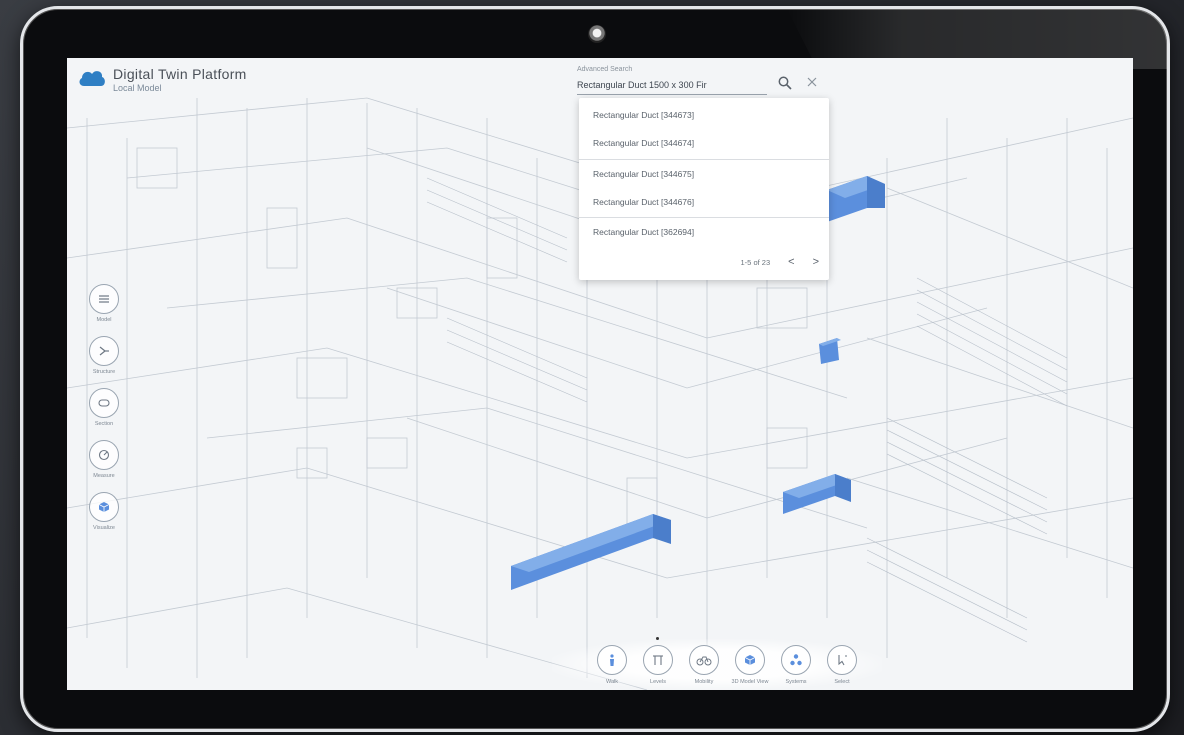  Describe the element at coordinates (104, 312) in the screenshot. I see `tool-model-button: Model` at that location.